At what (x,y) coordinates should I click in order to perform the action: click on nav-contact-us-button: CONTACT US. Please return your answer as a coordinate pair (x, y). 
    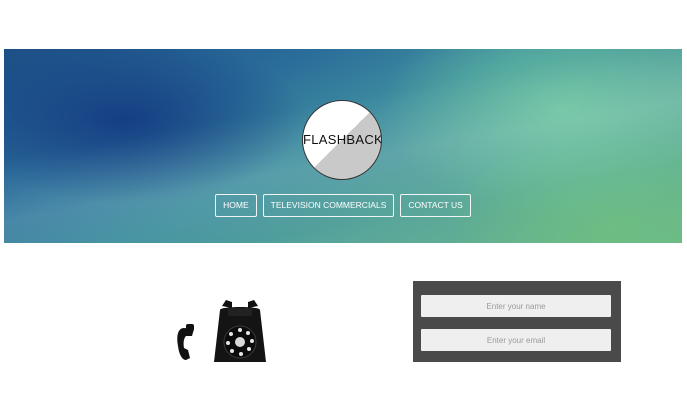
    Looking at the image, I should click on (435, 205).